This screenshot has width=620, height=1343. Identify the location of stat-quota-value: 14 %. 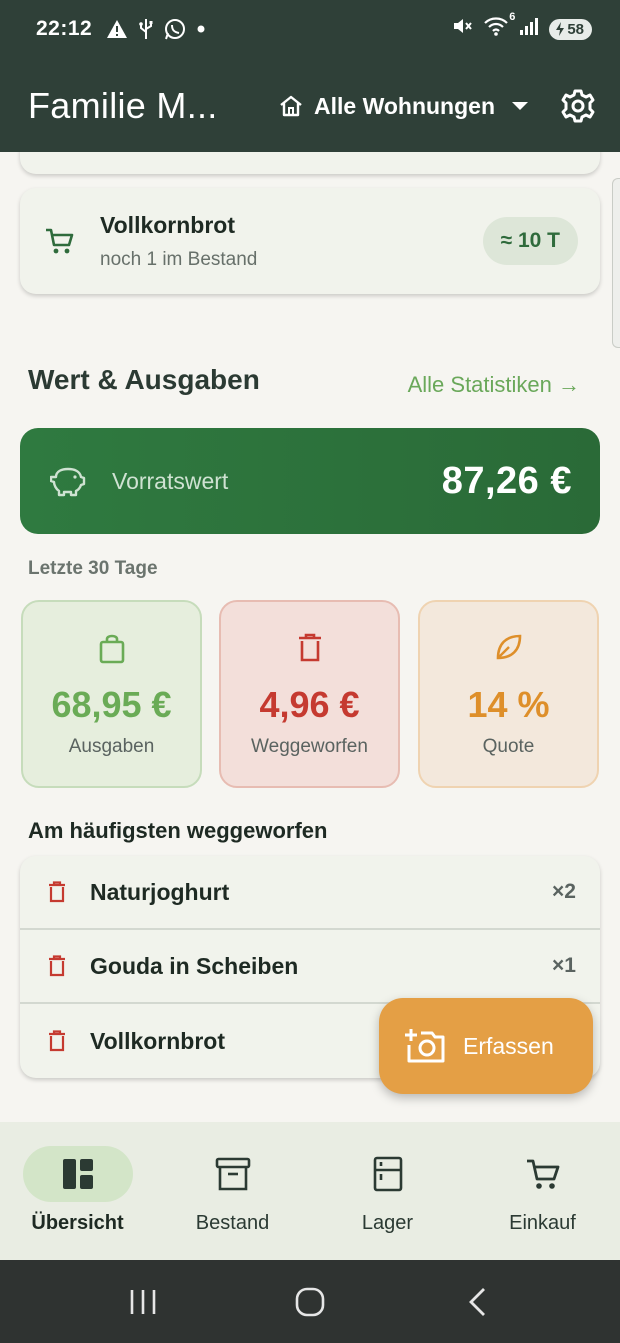
(508, 704).